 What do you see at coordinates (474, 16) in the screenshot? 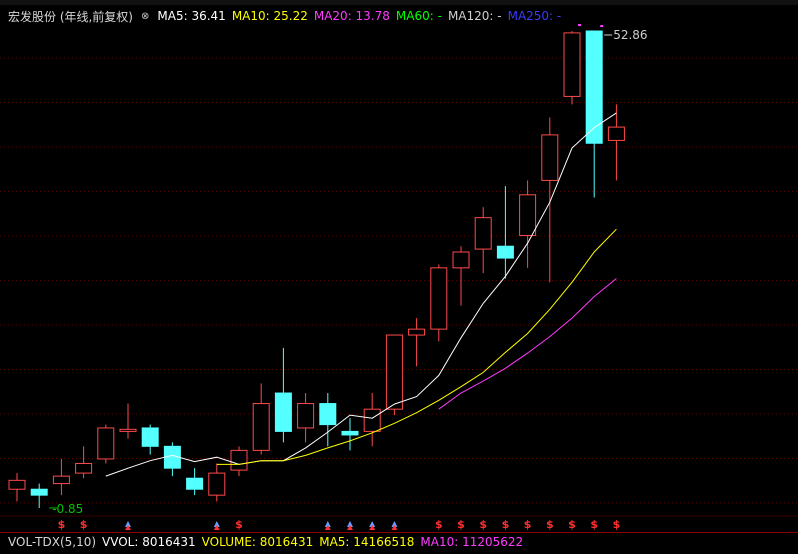
I see `ma120-value: MA120: -` at bounding box center [474, 16].